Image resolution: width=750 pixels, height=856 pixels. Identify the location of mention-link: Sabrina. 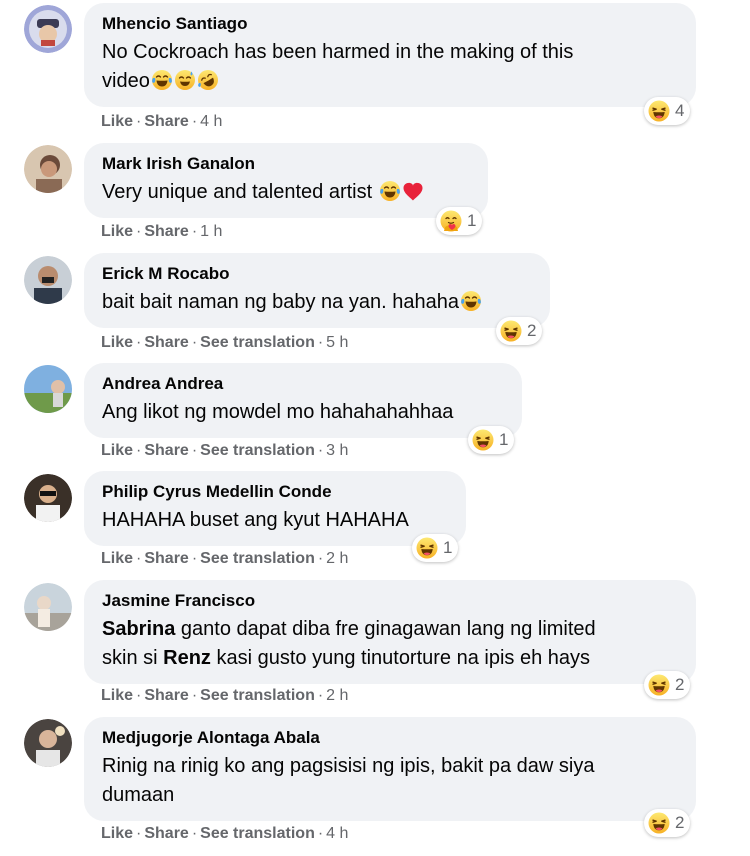
(138, 629).